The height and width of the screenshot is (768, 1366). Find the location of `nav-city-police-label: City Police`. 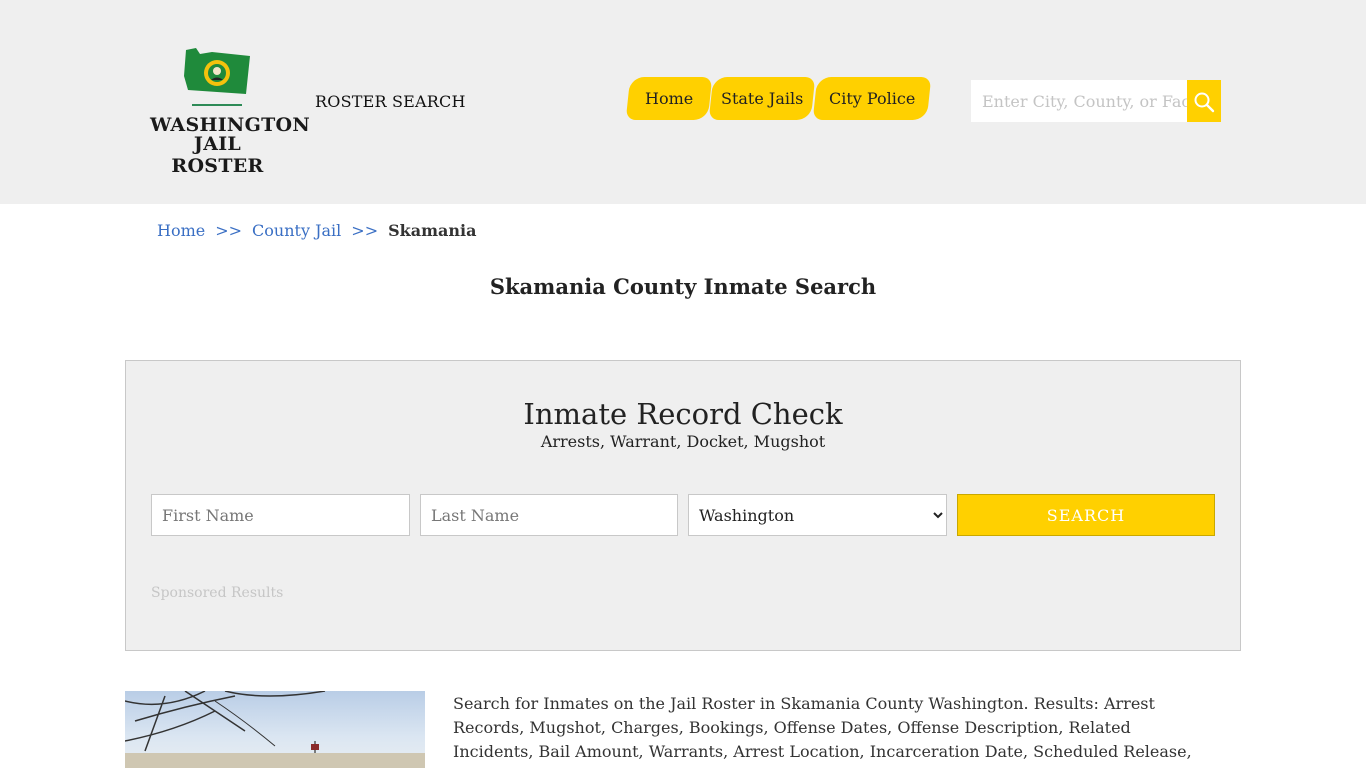

nav-city-police-label: City Police is located at coordinates (872, 98).